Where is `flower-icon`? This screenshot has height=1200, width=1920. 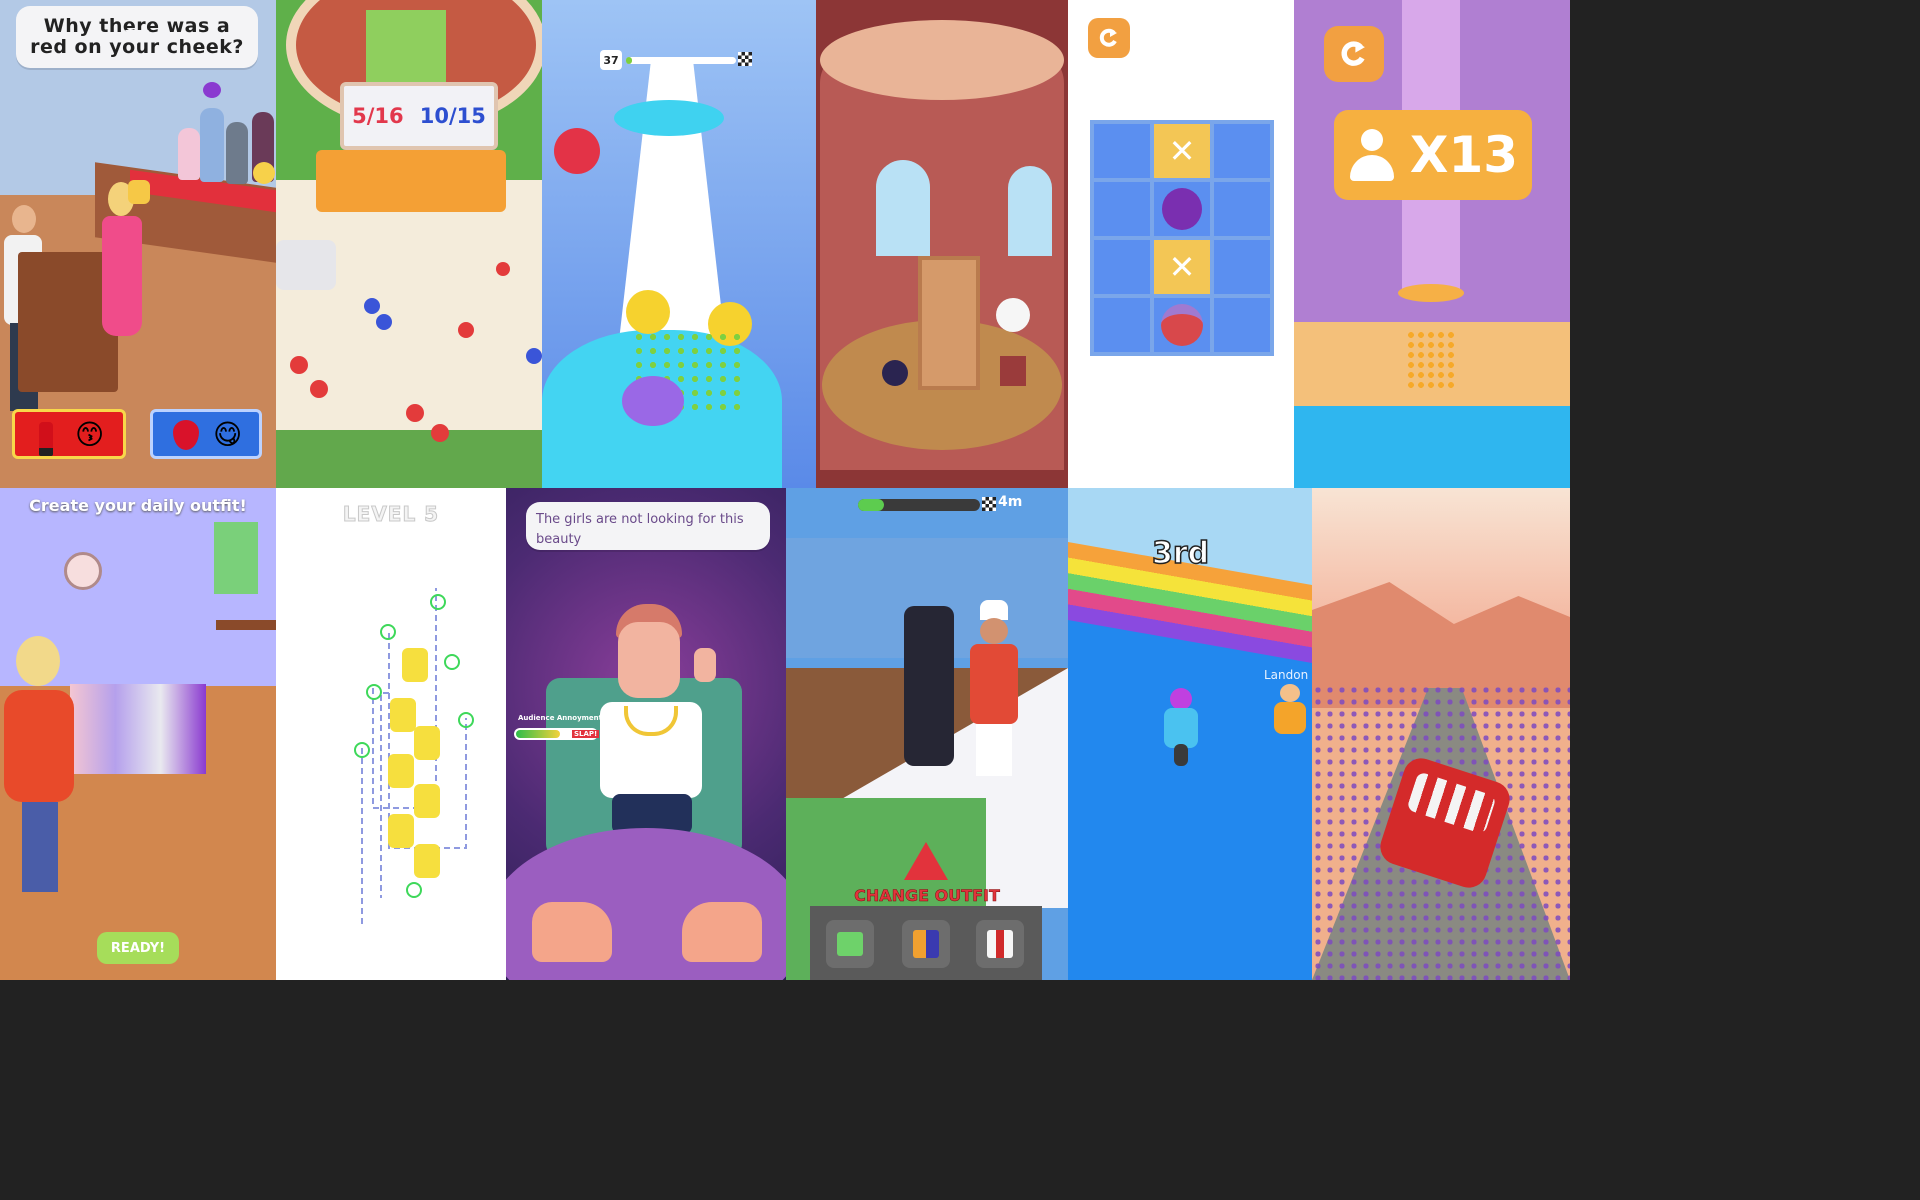
flower-icon is located at coordinates (1013, 315).